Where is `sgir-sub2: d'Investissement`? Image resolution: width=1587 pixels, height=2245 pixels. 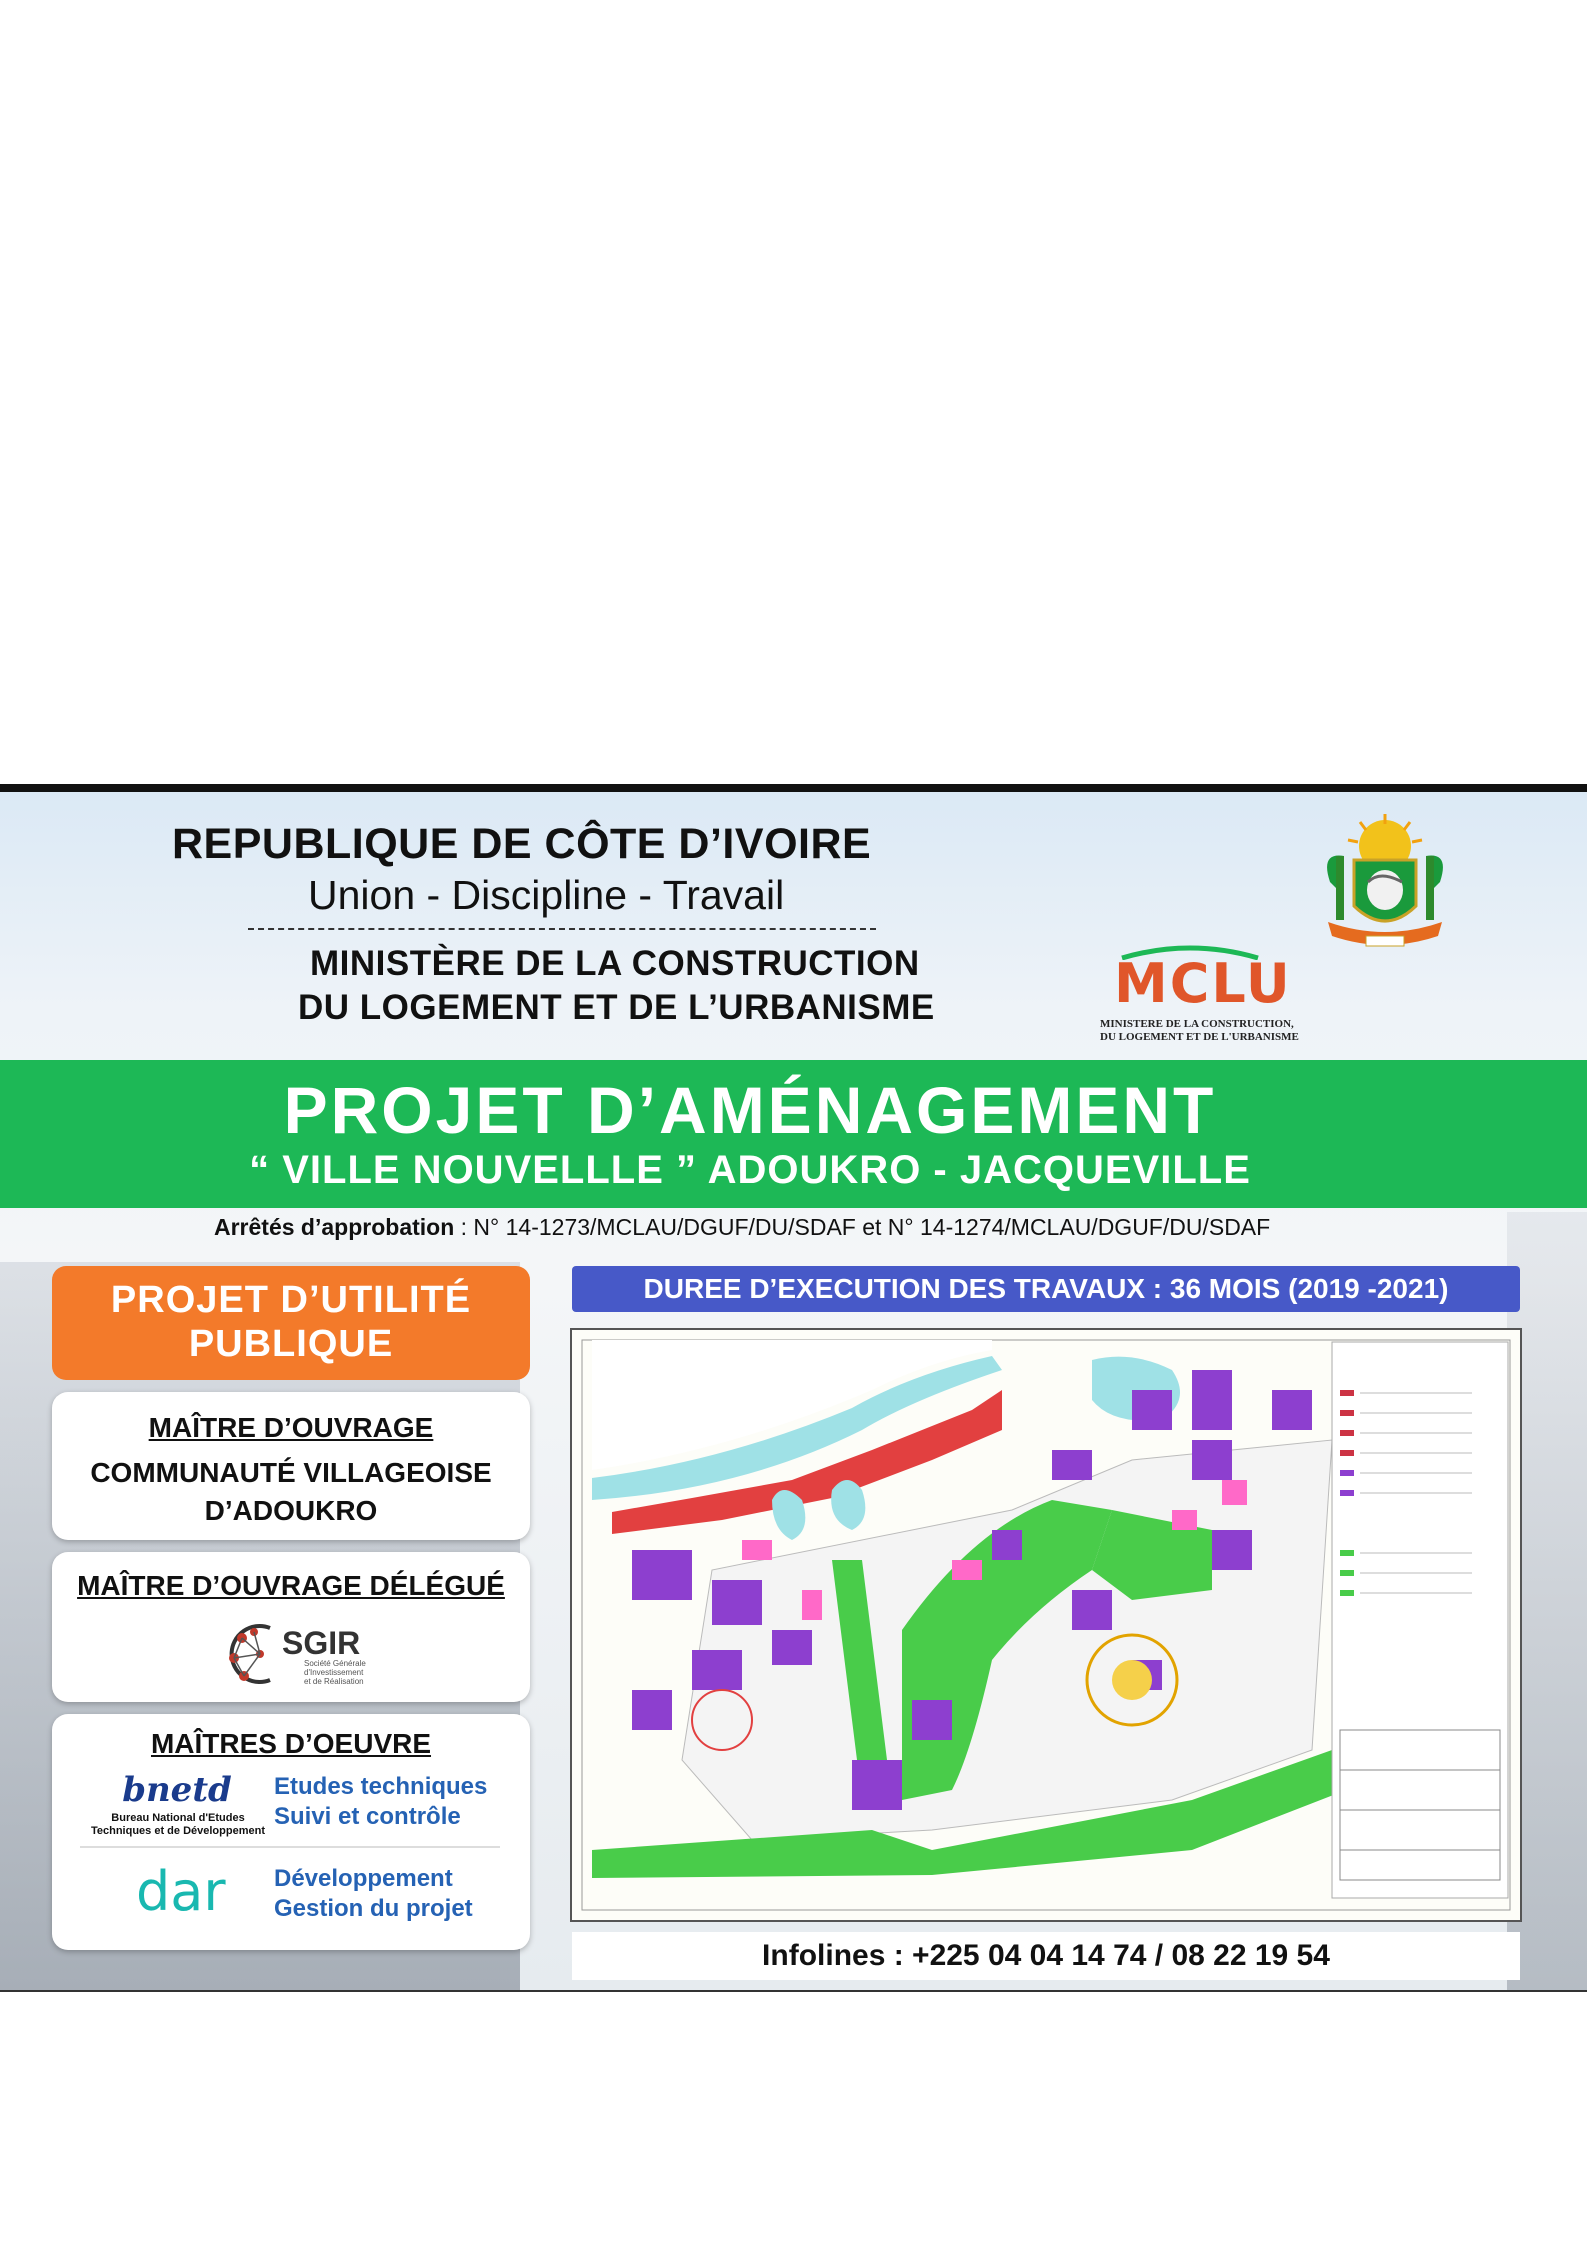 sgir-sub2: d'Investissement is located at coordinates (334, 1672).